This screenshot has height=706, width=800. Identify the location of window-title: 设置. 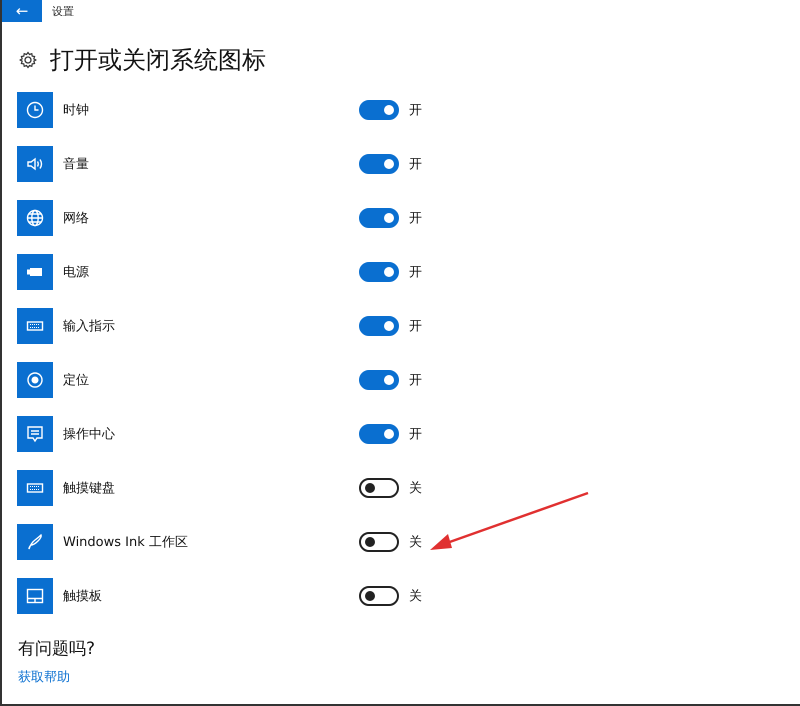
(63, 11).